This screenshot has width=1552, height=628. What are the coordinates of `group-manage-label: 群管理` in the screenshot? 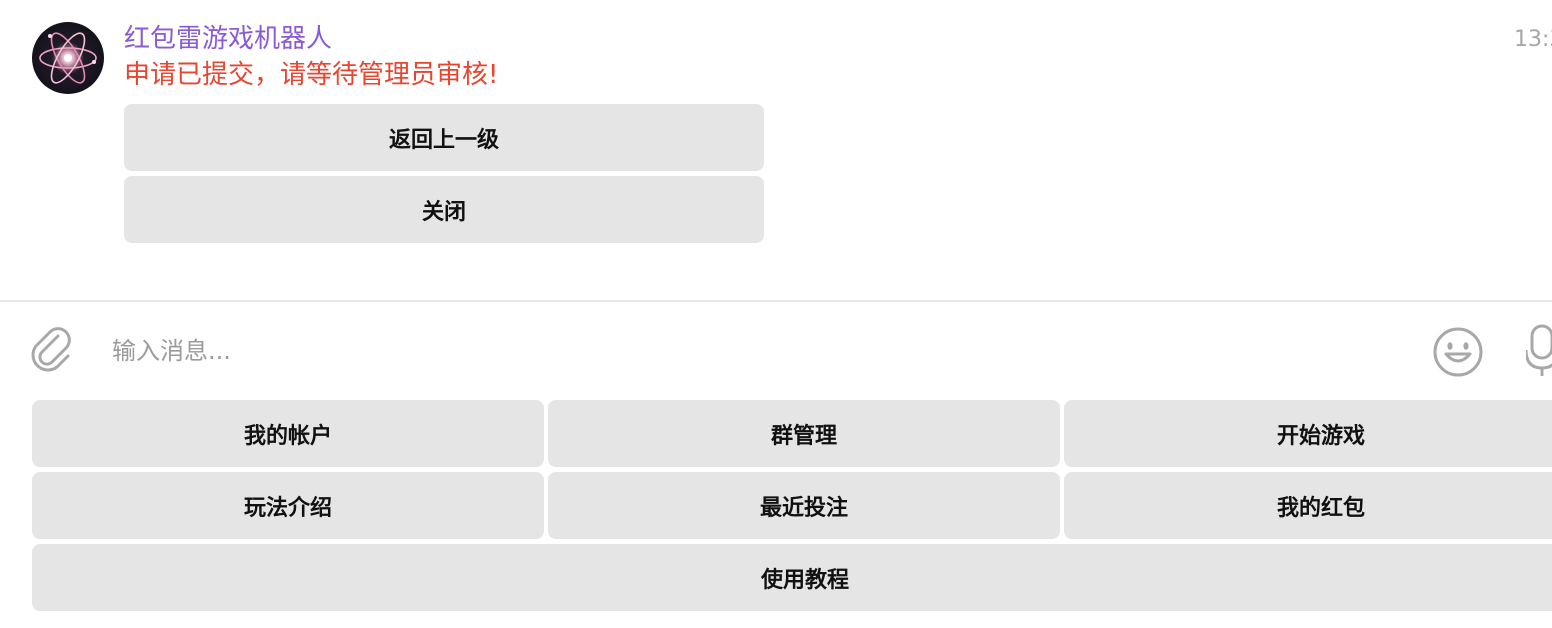 It's located at (803, 436).